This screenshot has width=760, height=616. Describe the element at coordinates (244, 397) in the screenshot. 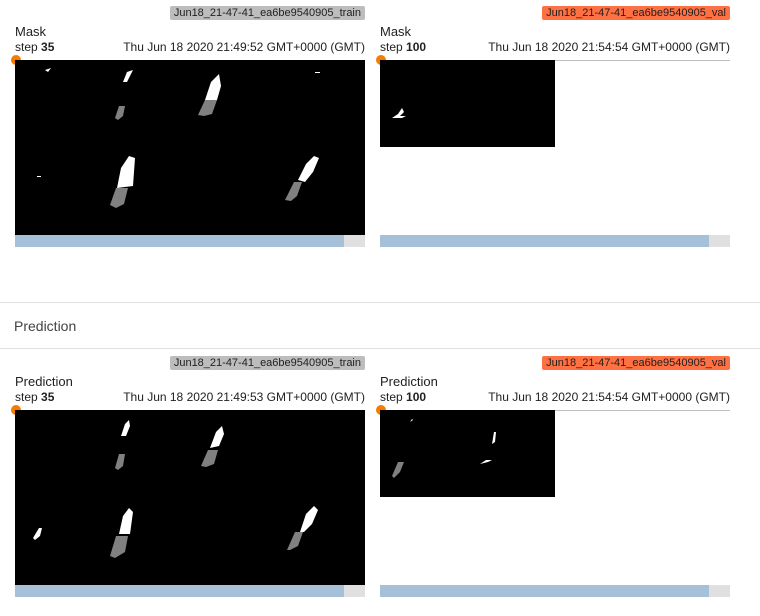

I see `timestamp: Thu Jun 18 2020 21:49:53 GMT+0000 (GMT)` at that location.